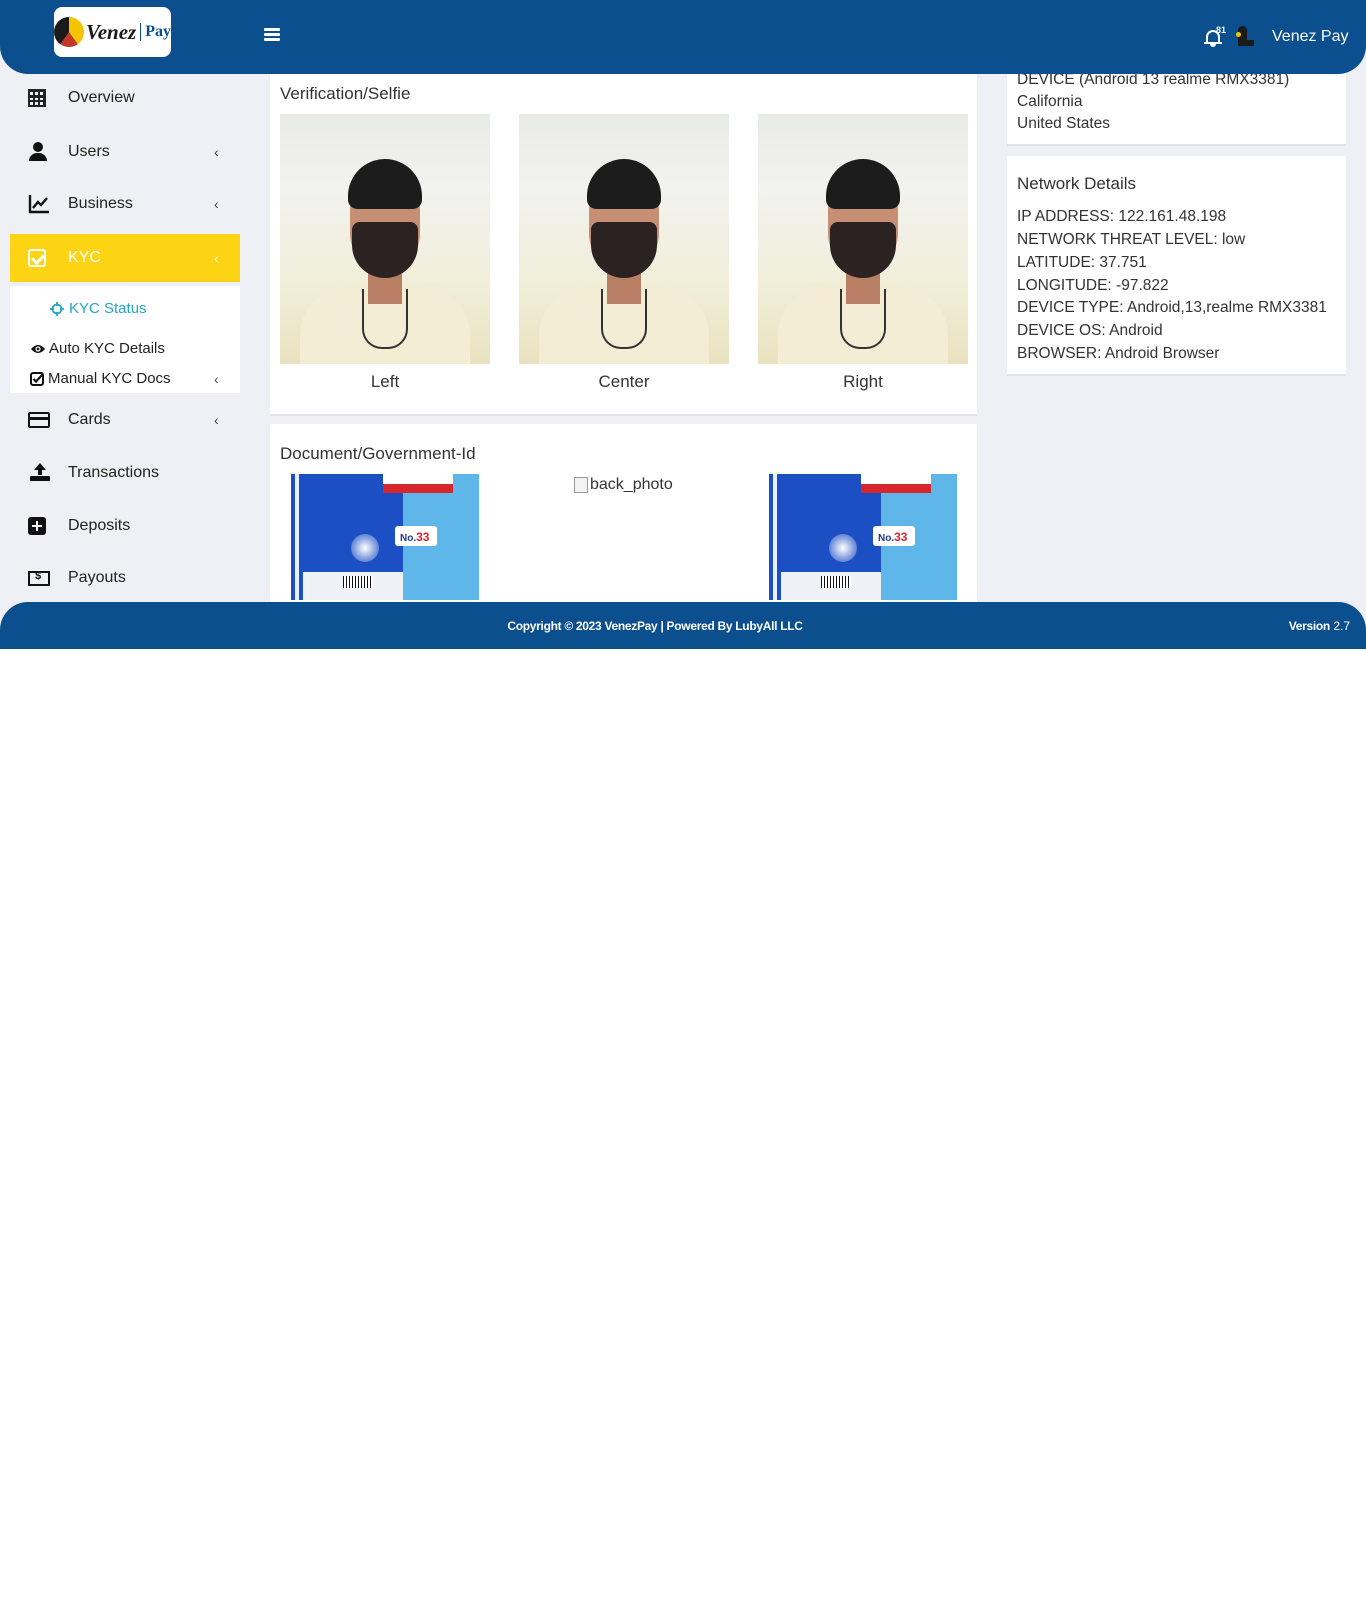 The image size is (1366, 1623). What do you see at coordinates (683, 37) in the screenshot?
I see `top-header: Venez Pay 81 Venez Pay` at bounding box center [683, 37].